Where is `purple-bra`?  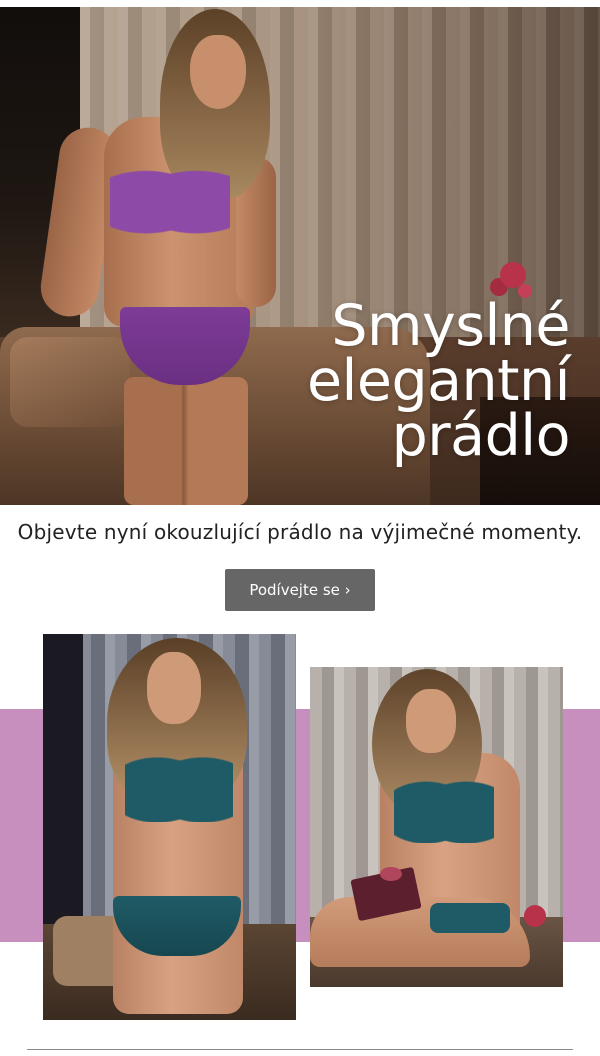
purple-bra is located at coordinates (170, 198).